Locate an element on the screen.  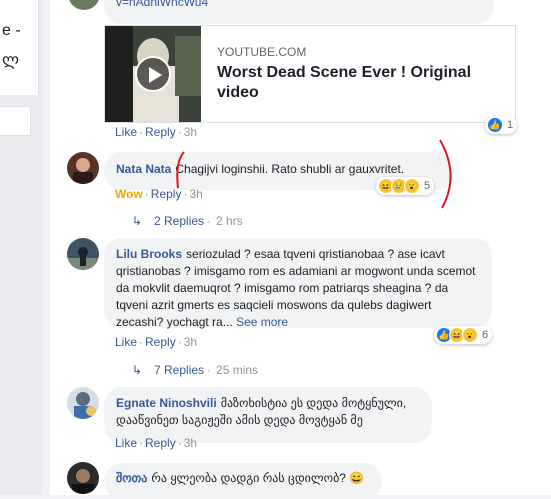
comment-author: შოთა is located at coordinates (131, 478).